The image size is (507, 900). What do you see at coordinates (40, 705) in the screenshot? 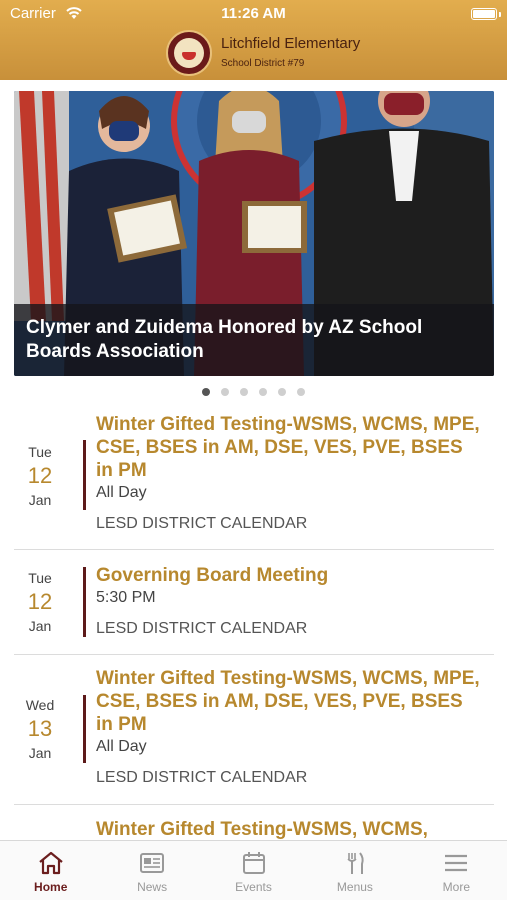
I see `event-weekday: Wed` at bounding box center [40, 705].